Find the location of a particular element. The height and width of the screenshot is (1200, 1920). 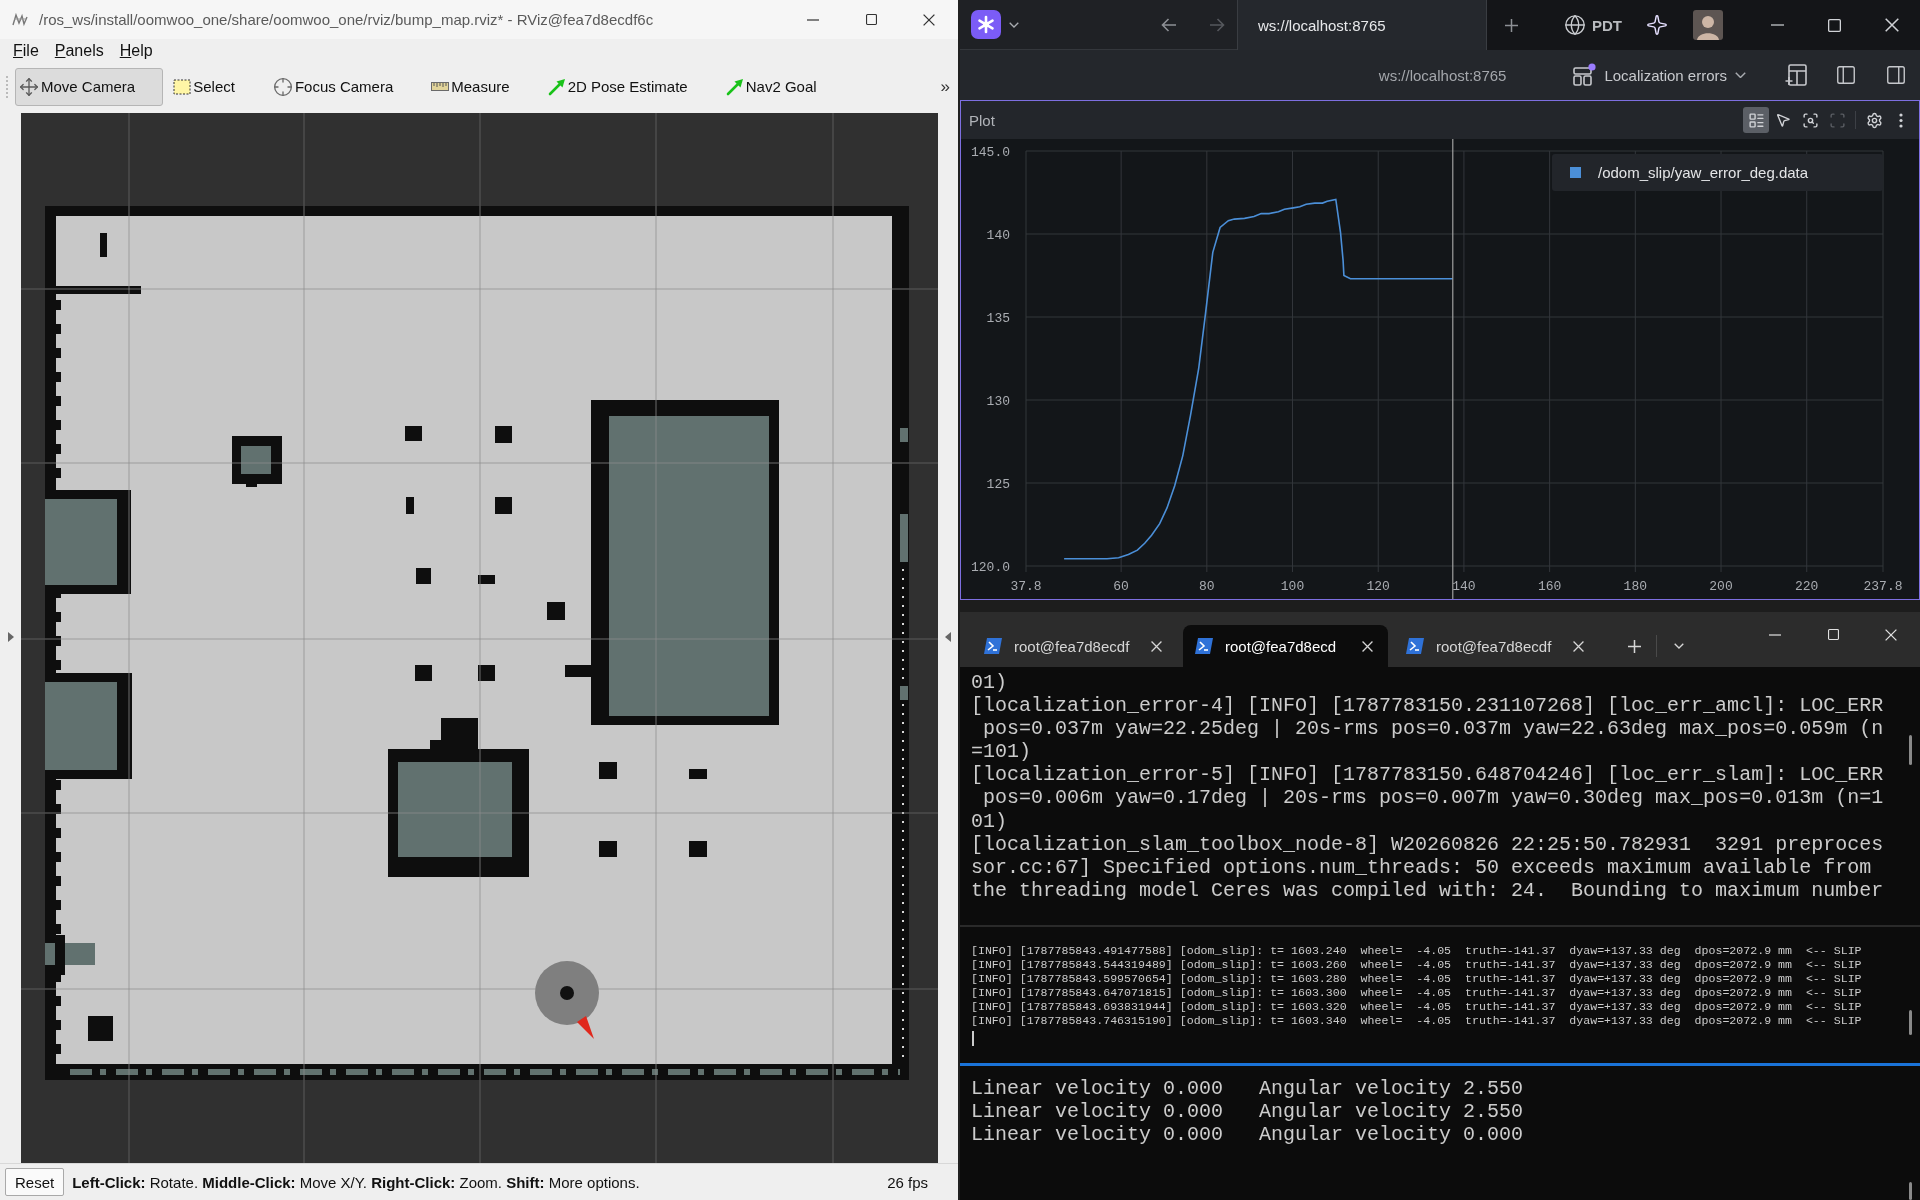

forward-arrow-icon is located at coordinates (1217, 24).